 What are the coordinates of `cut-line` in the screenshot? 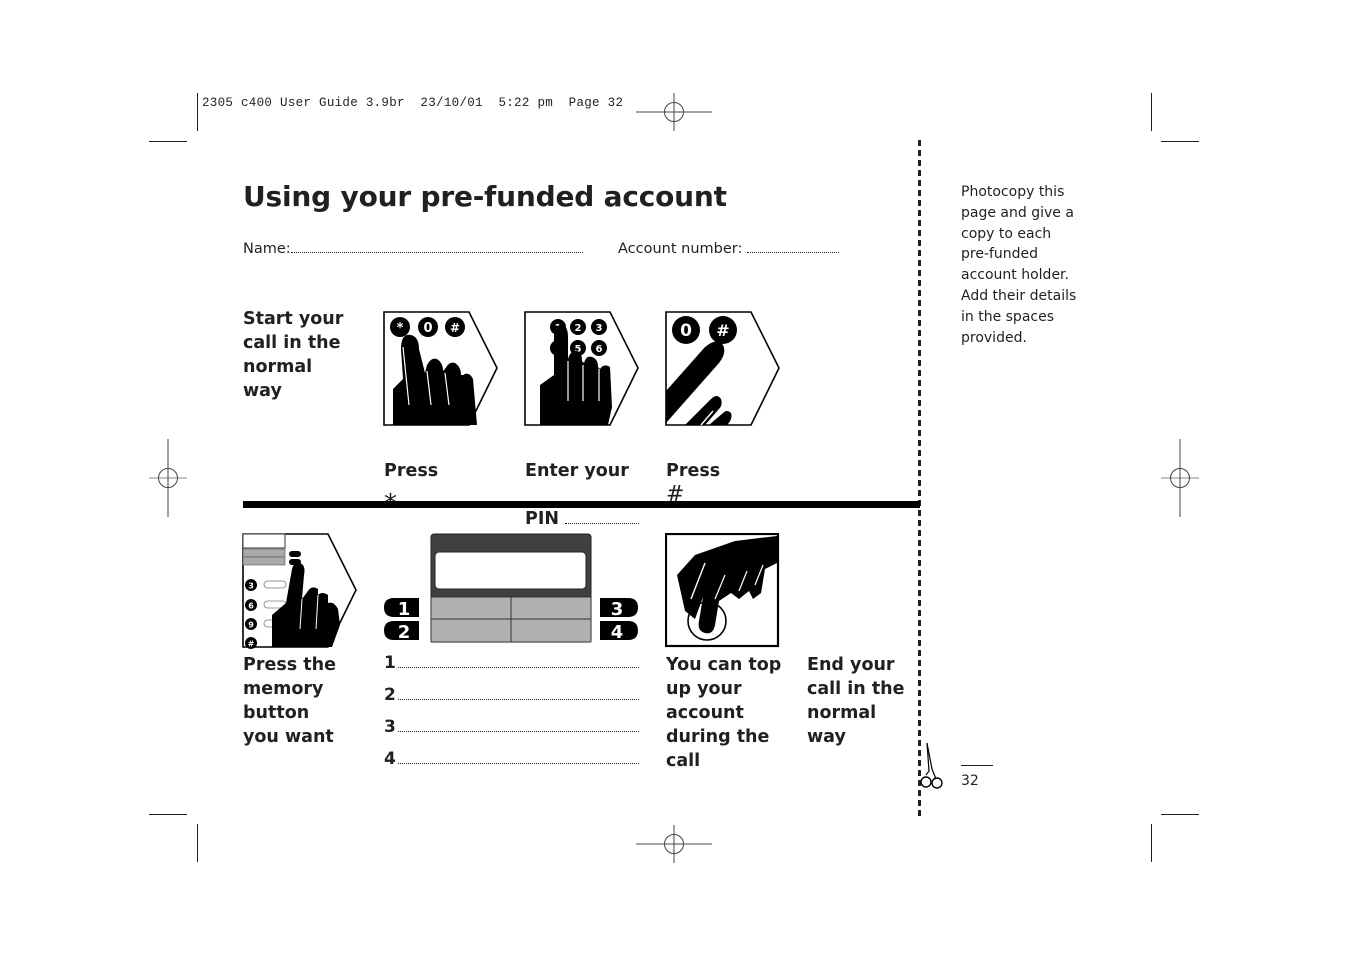 It's located at (919, 478).